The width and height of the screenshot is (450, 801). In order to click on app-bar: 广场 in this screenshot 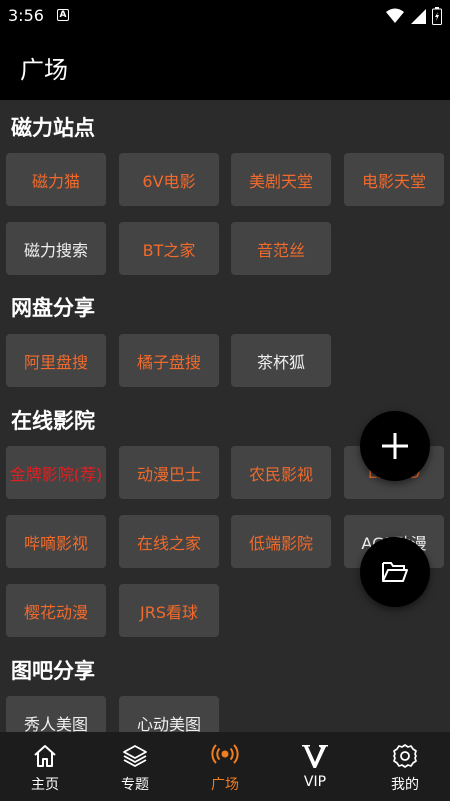, I will do `click(225, 66)`.